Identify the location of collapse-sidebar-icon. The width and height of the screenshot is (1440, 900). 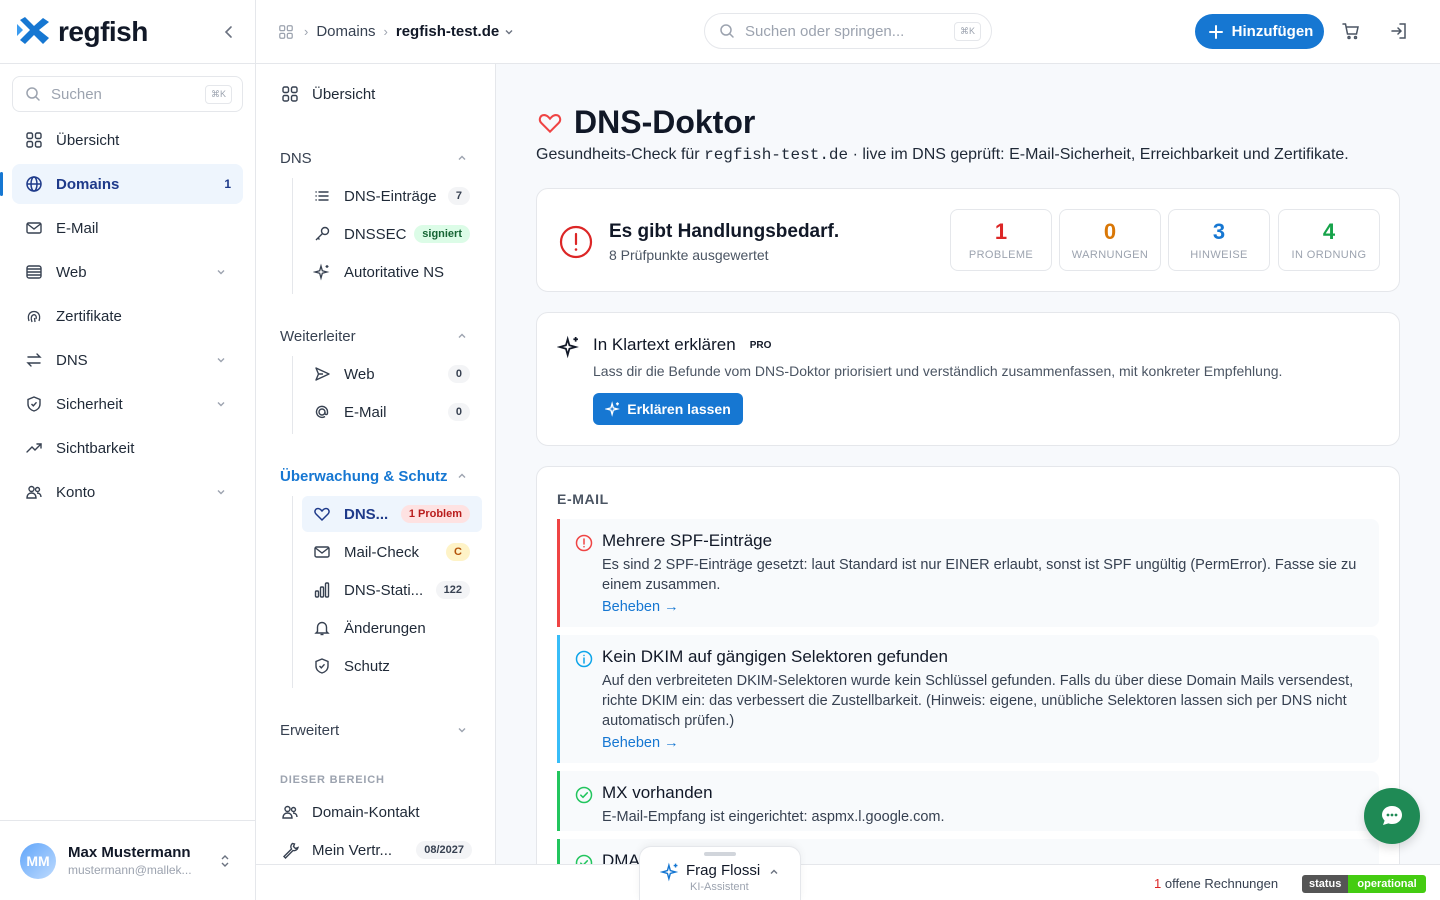
(229, 32).